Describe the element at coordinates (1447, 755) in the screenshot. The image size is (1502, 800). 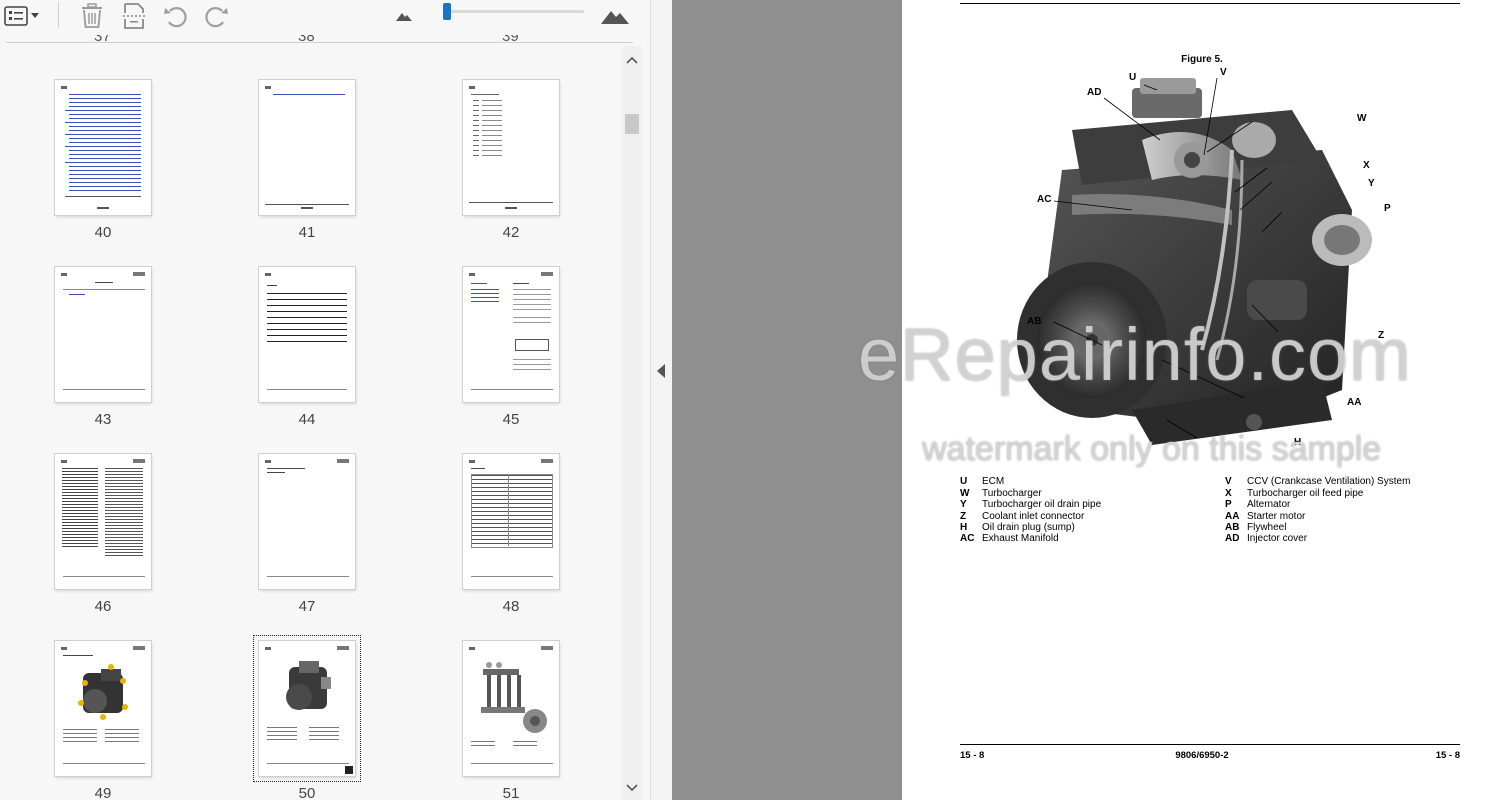
I see `footer-page-number-right: 15 - 8` at that location.